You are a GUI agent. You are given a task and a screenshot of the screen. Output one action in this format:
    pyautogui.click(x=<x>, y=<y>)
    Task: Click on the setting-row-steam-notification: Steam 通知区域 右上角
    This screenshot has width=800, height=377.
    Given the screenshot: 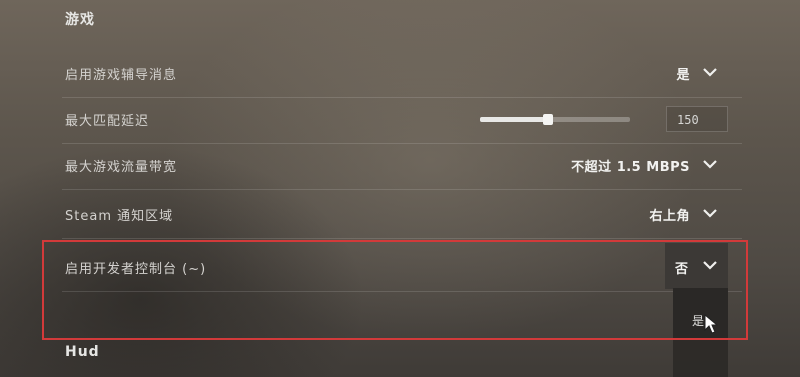 What is the action you would take?
    pyautogui.click(x=402, y=215)
    